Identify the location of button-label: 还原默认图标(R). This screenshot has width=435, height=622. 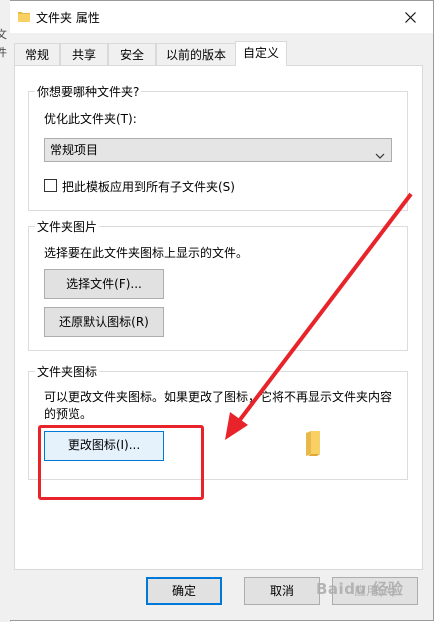
(104, 322).